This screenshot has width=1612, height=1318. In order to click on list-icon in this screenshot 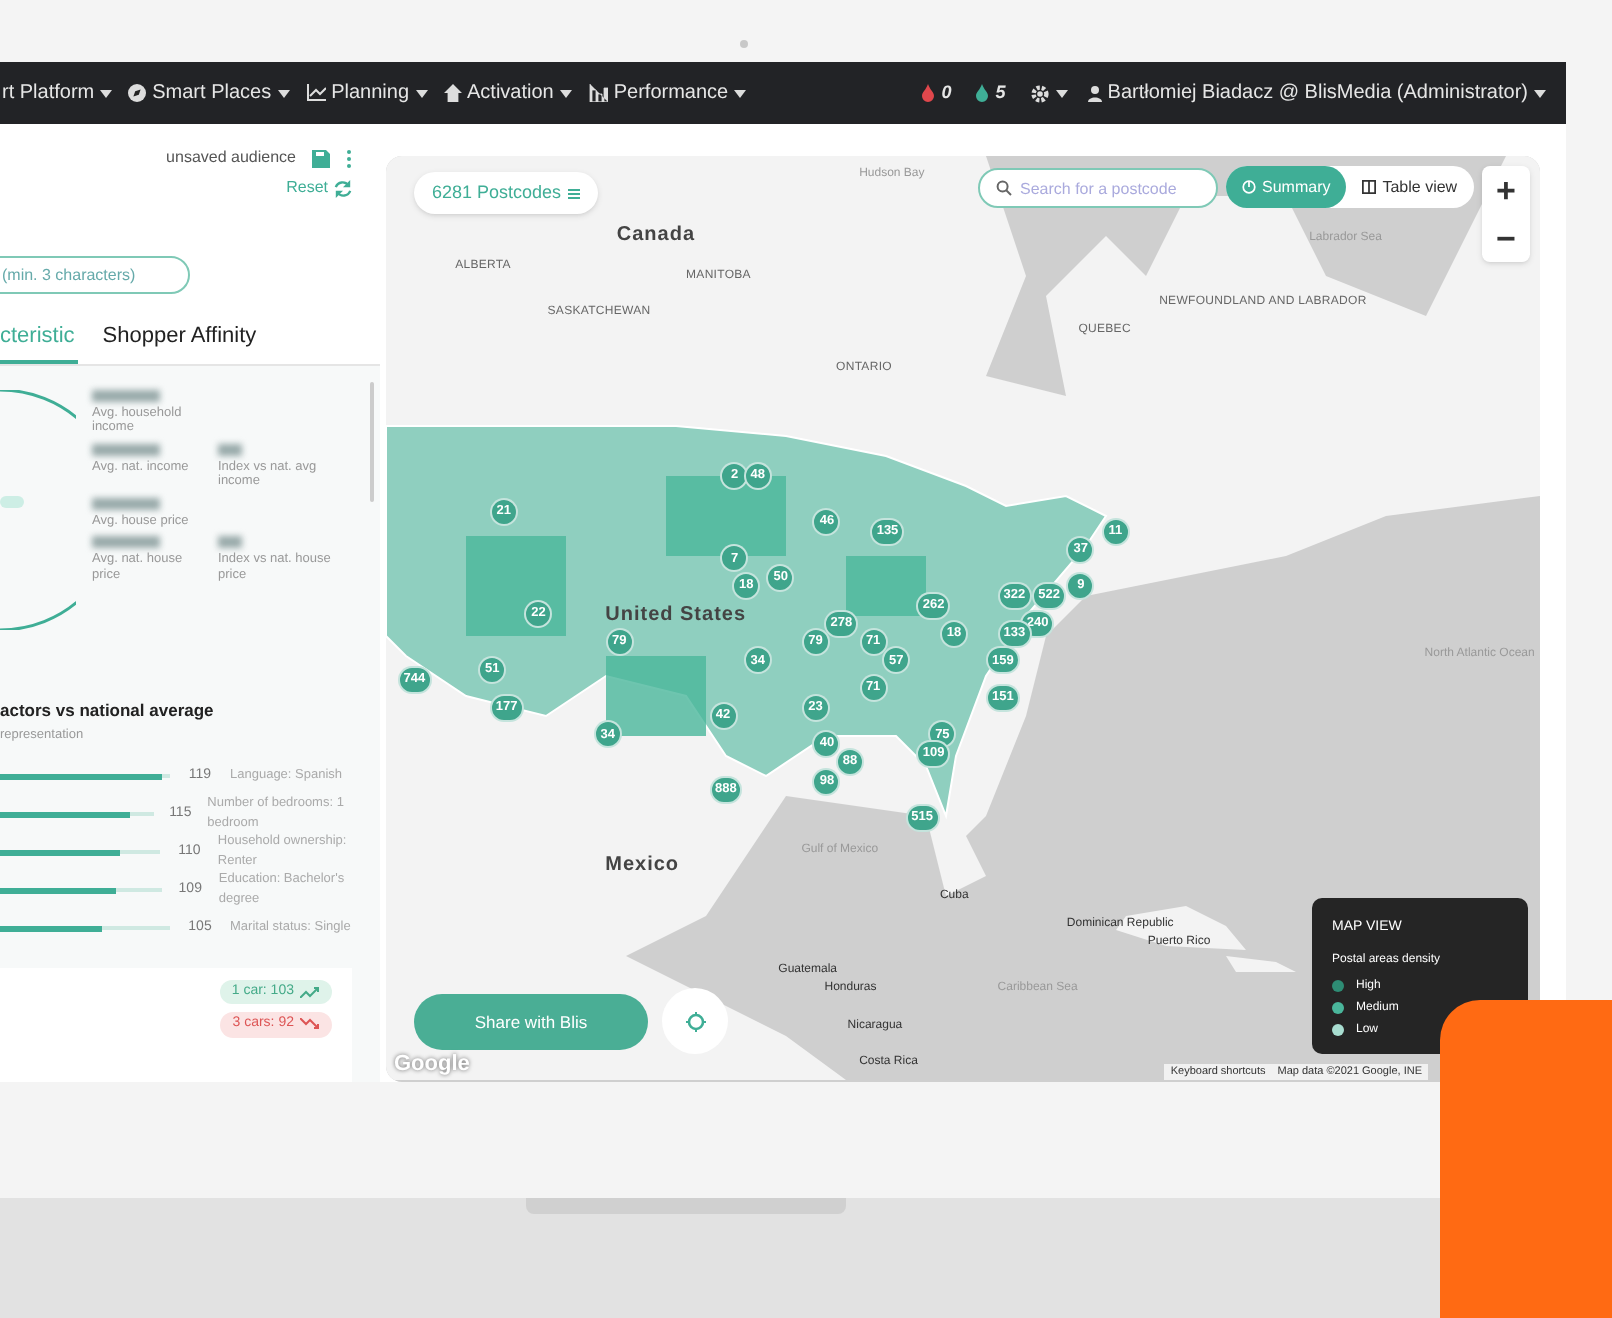, I will do `click(573, 193)`.